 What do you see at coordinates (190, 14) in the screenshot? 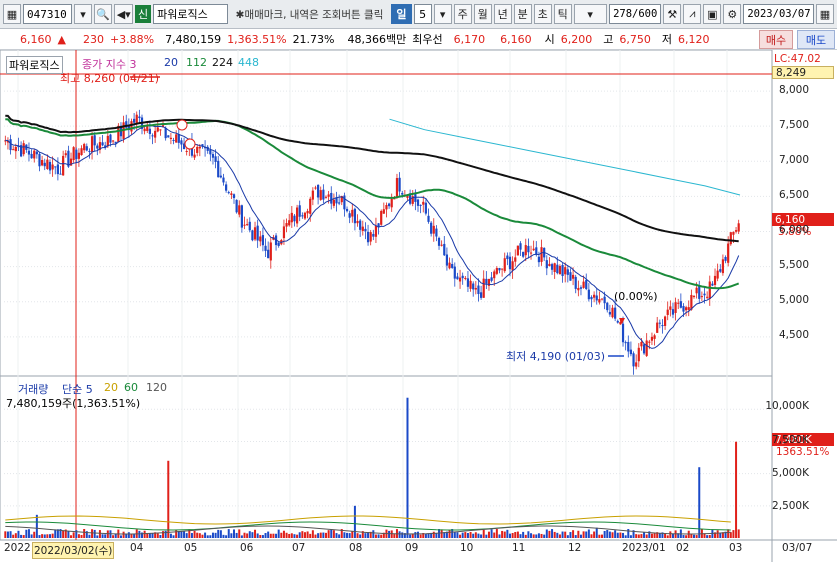
I see `stock-name-field: 파워로직스` at bounding box center [190, 14].